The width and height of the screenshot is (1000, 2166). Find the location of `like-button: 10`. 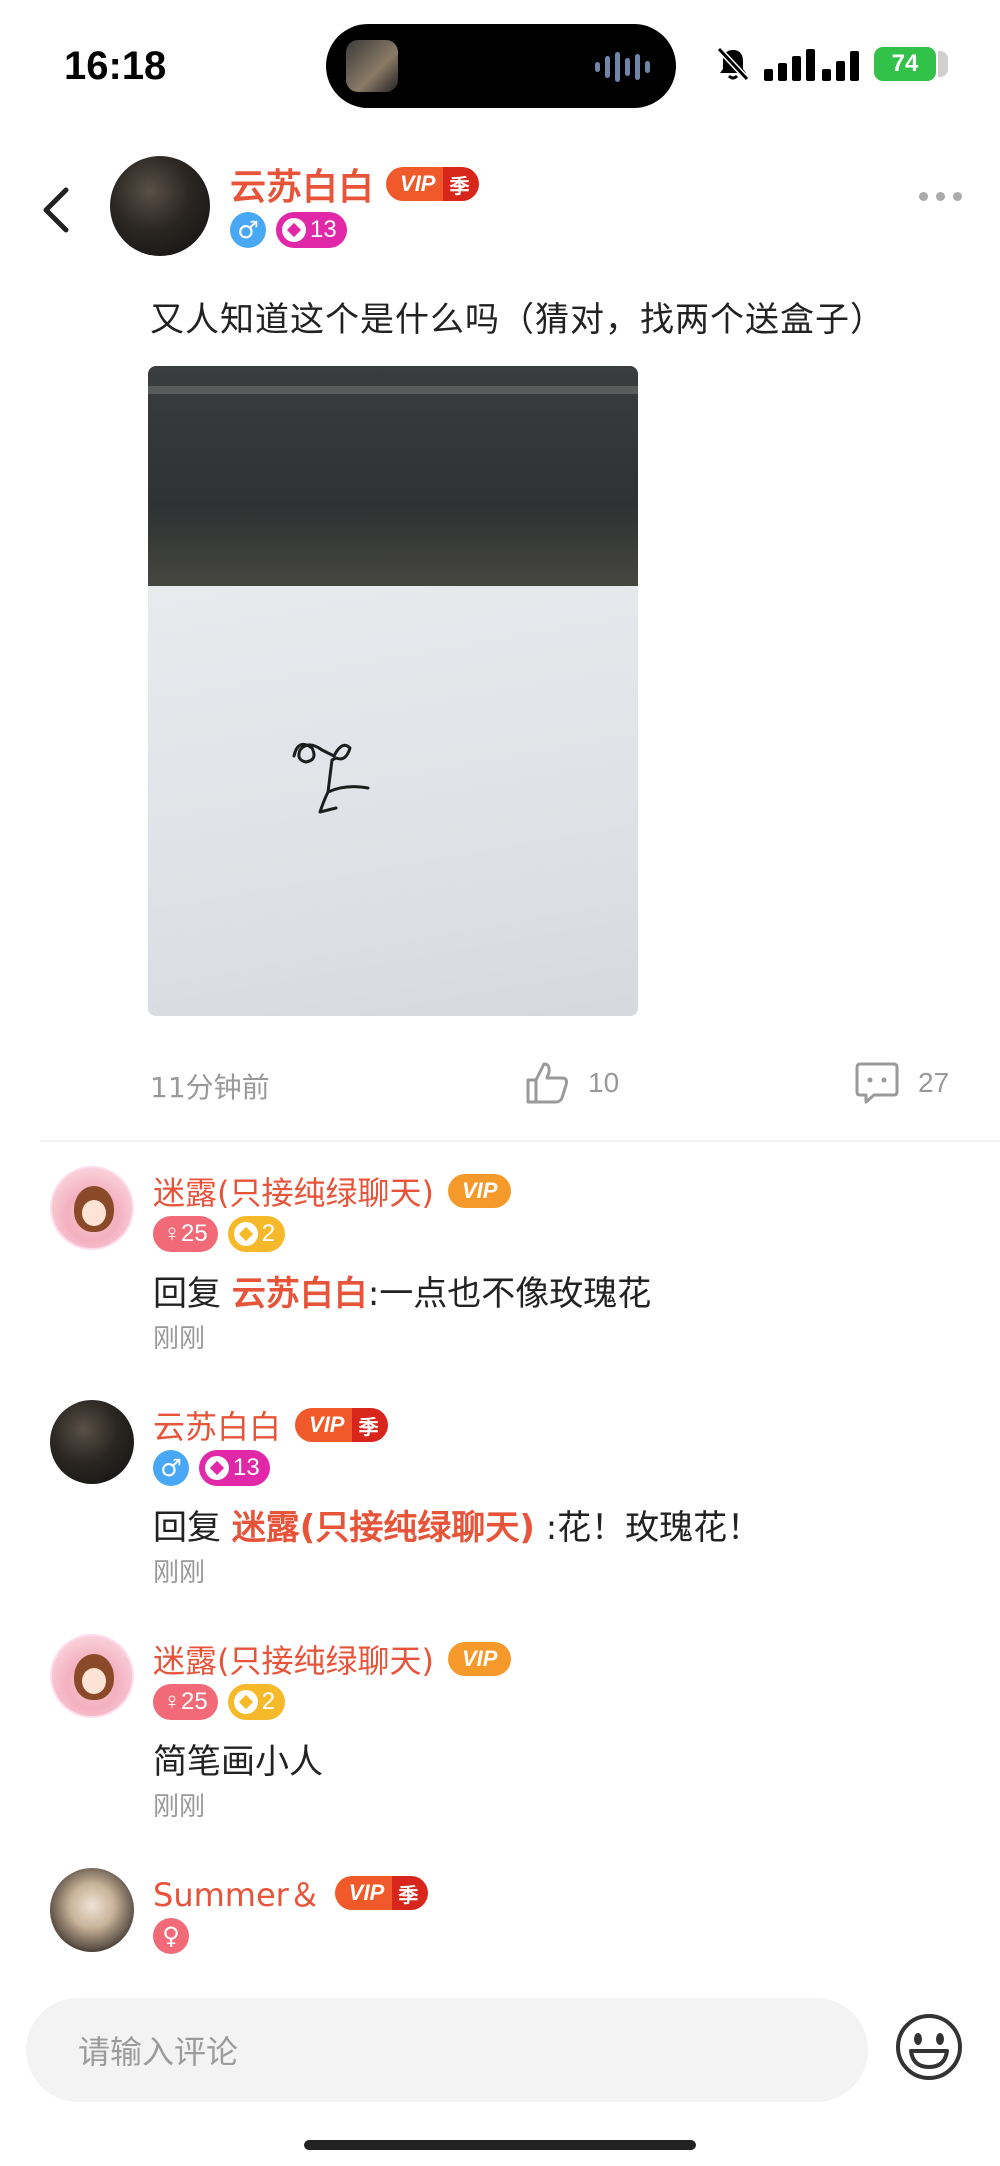

like-button: 10 is located at coordinates (571, 1083).